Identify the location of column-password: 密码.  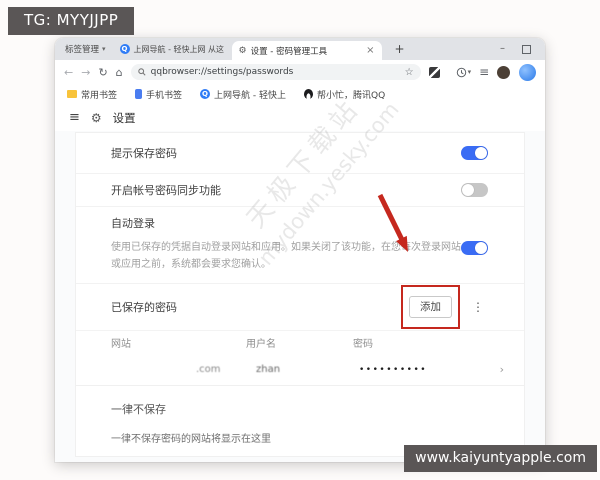
(363, 344).